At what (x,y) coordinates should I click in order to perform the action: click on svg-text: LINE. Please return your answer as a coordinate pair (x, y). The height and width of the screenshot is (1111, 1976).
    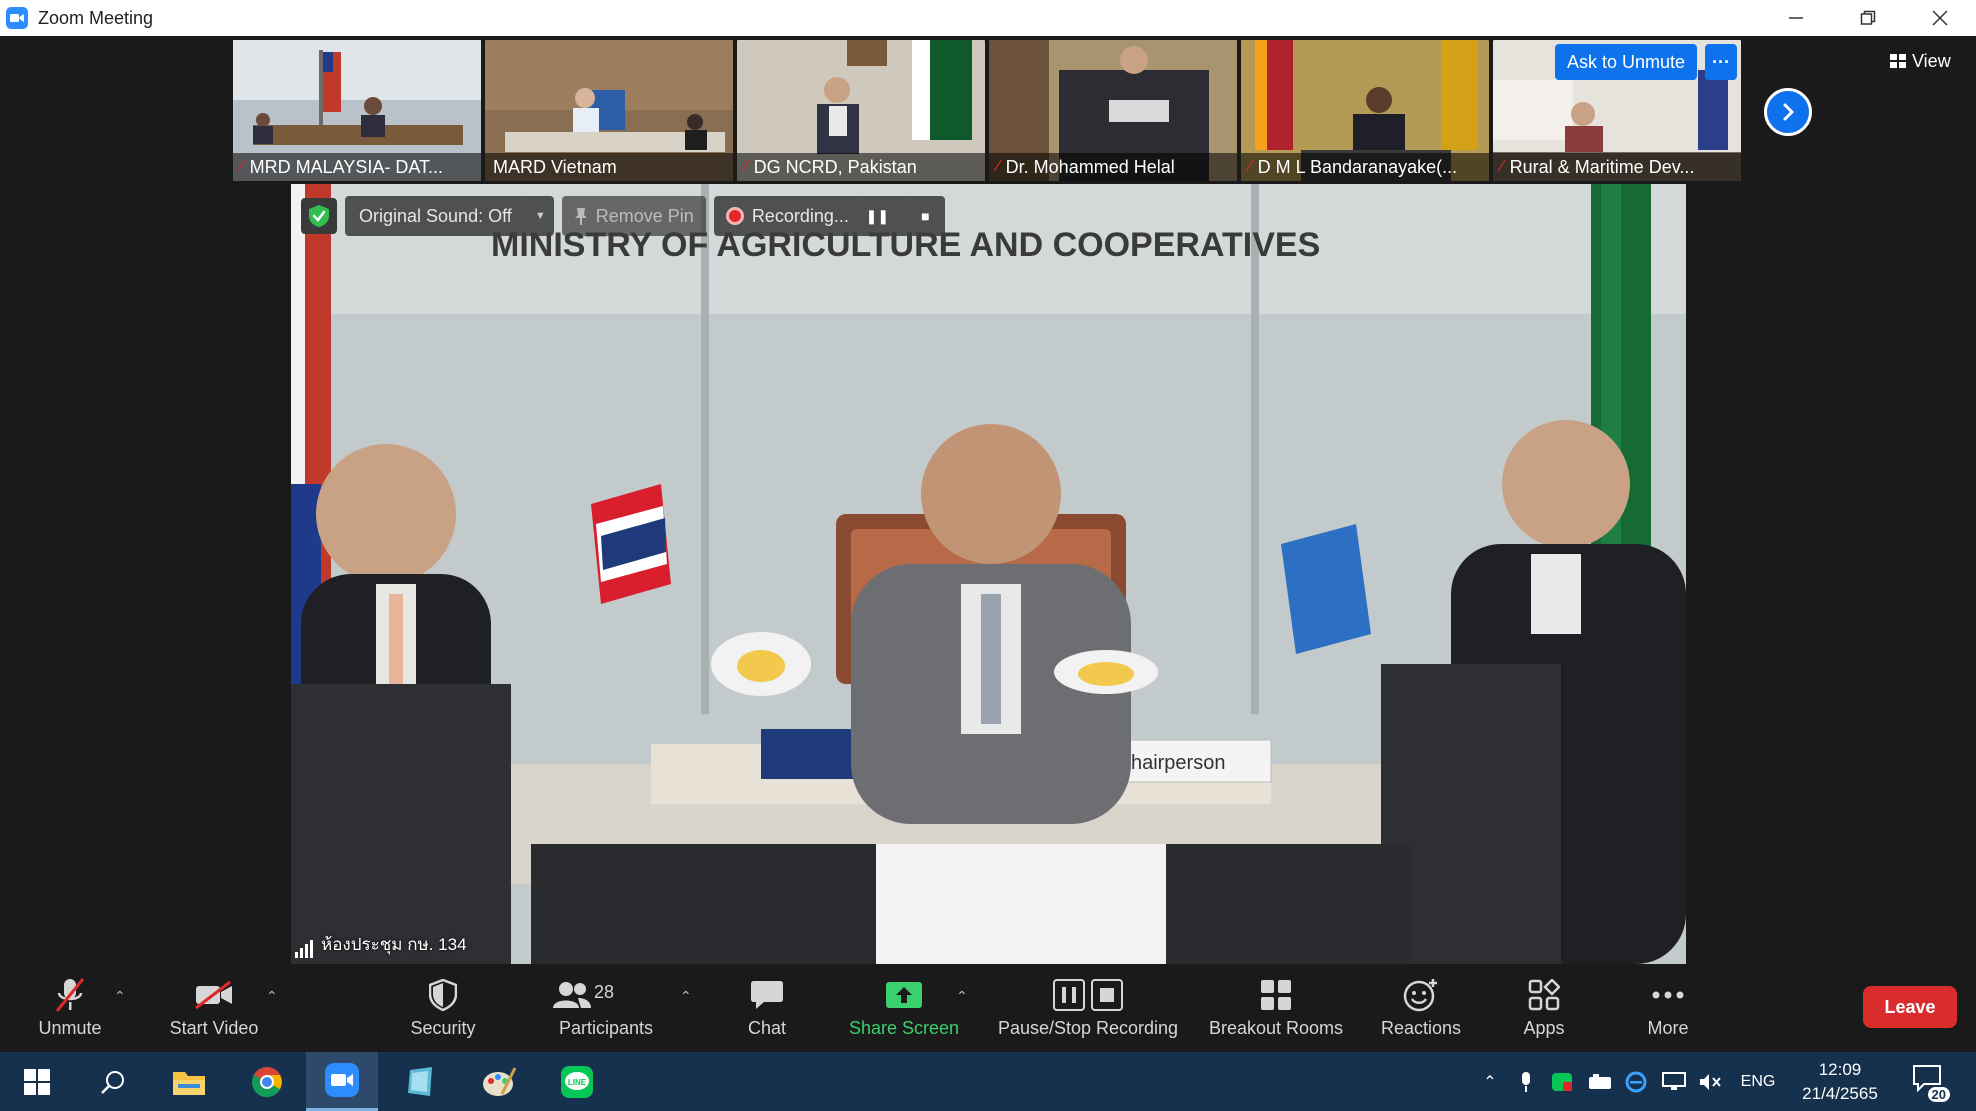
    Looking at the image, I should click on (577, 1082).